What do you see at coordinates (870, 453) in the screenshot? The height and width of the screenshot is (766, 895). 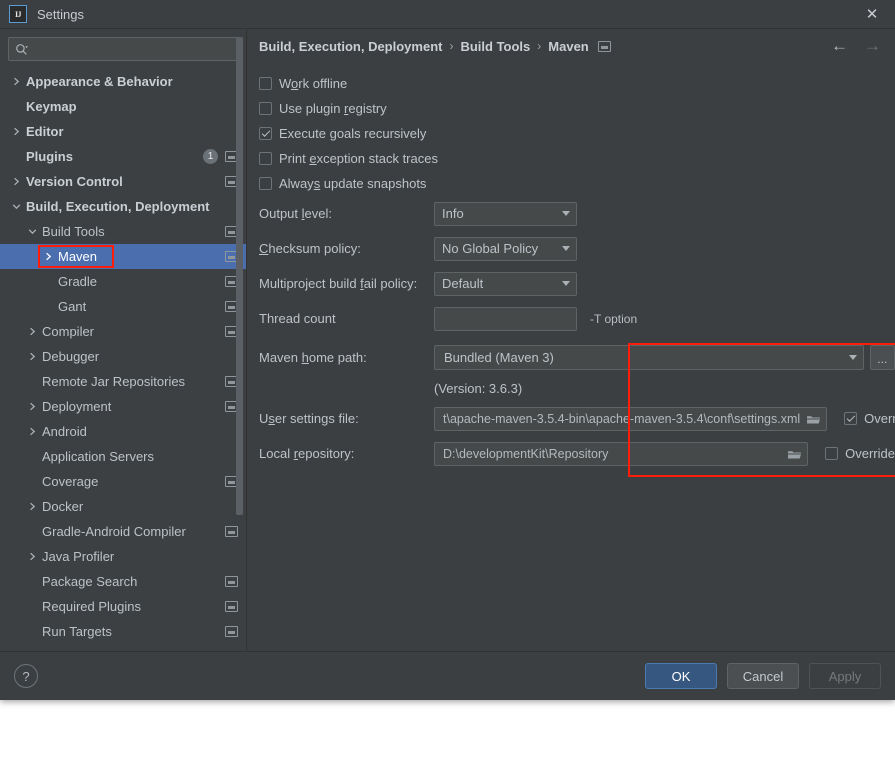 I see `local-repo-override-label: Override` at bounding box center [870, 453].